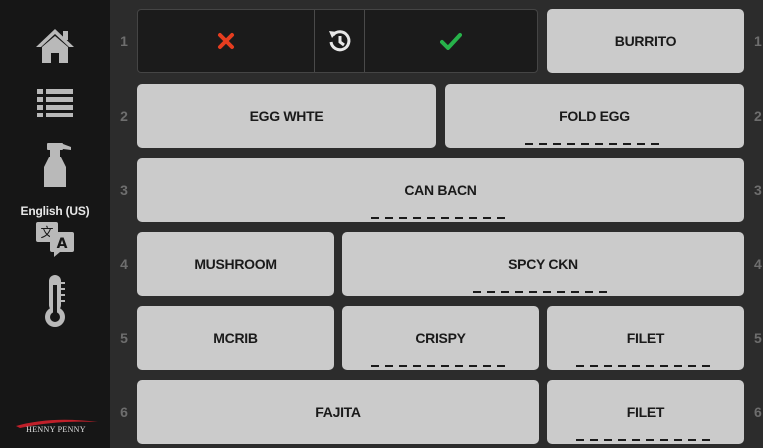 The width and height of the screenshot is (763, 448). Describe the element at coordinates (55, 165) in the screenshot. I see `spray-bottle-icon` at that location.